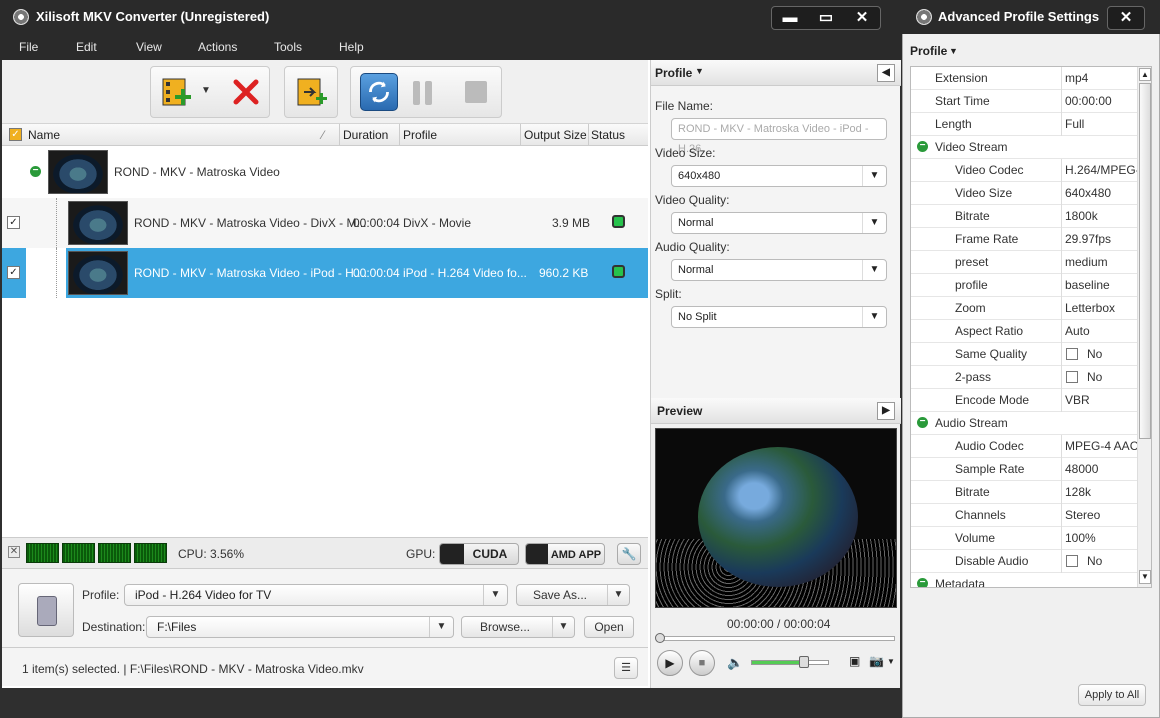  What do you see at coordinates (1087, 285) in the screenshot?
I see `setting-value: baseline` at bounding box center [1087, 285].